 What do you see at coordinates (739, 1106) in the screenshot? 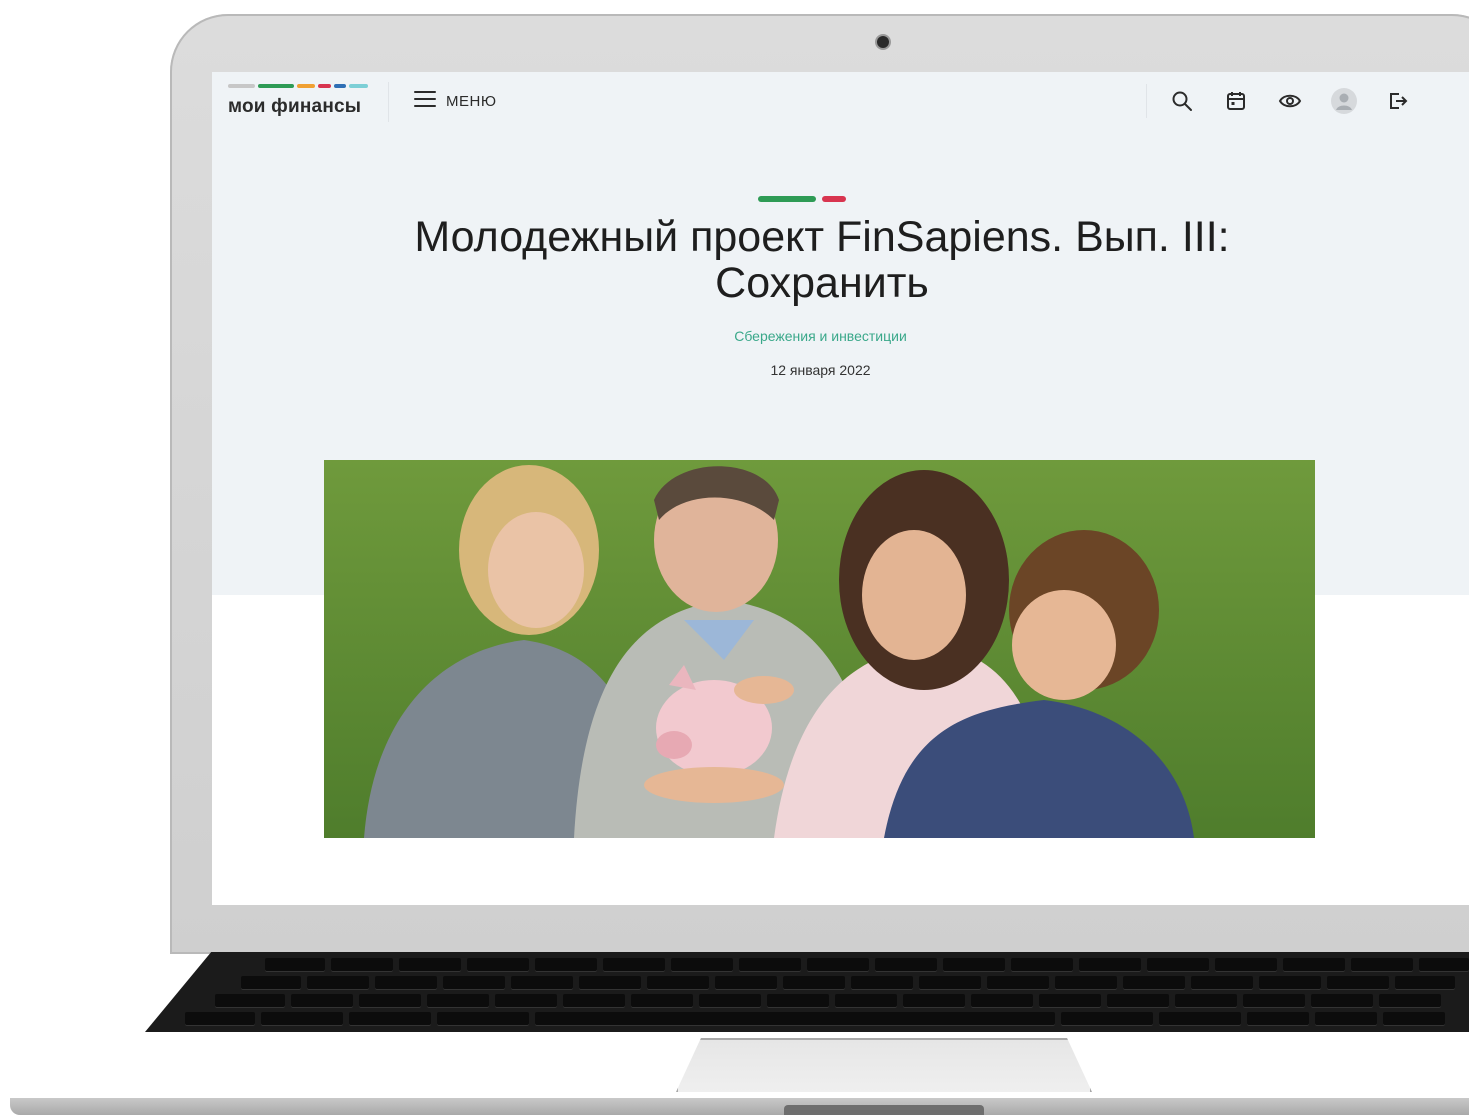
I see `laptop-base-edge` at bounding box center [739, 1106].